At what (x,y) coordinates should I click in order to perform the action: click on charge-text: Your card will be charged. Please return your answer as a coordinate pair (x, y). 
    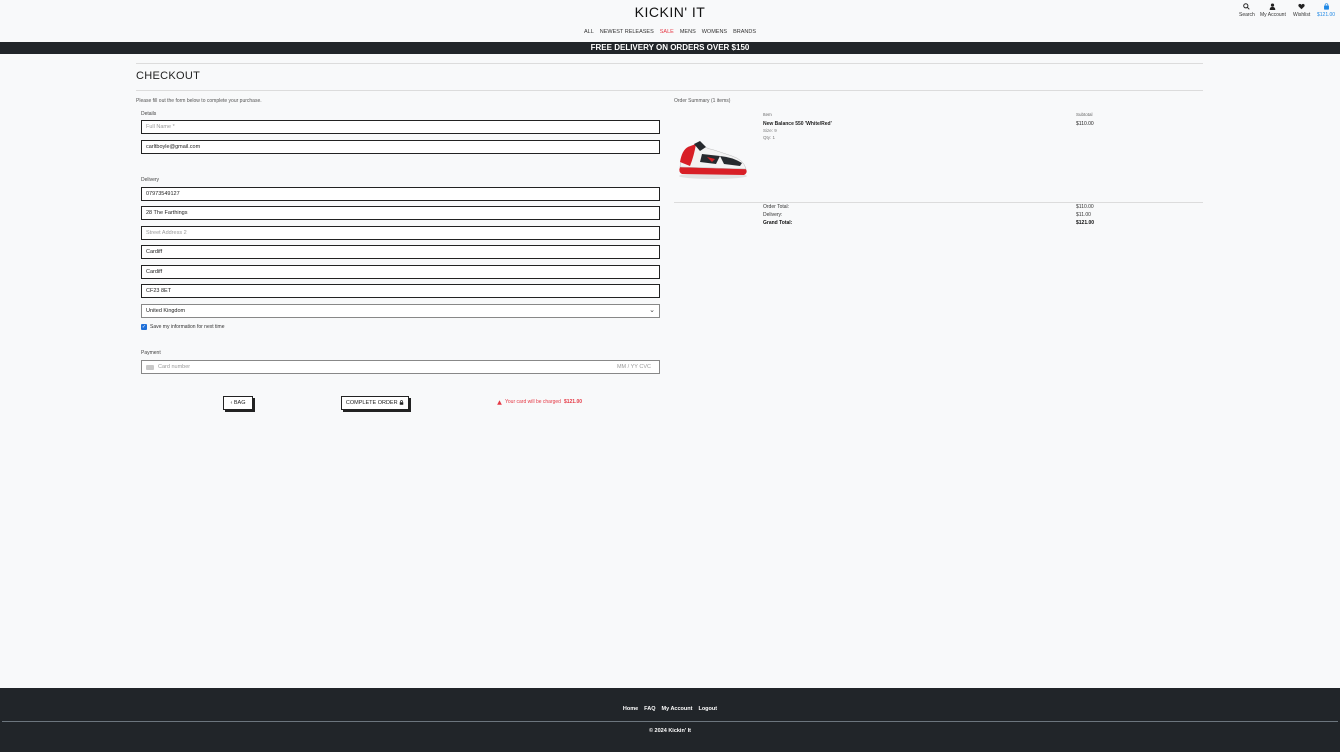
    Looking at the image, I should click on (533, 402).